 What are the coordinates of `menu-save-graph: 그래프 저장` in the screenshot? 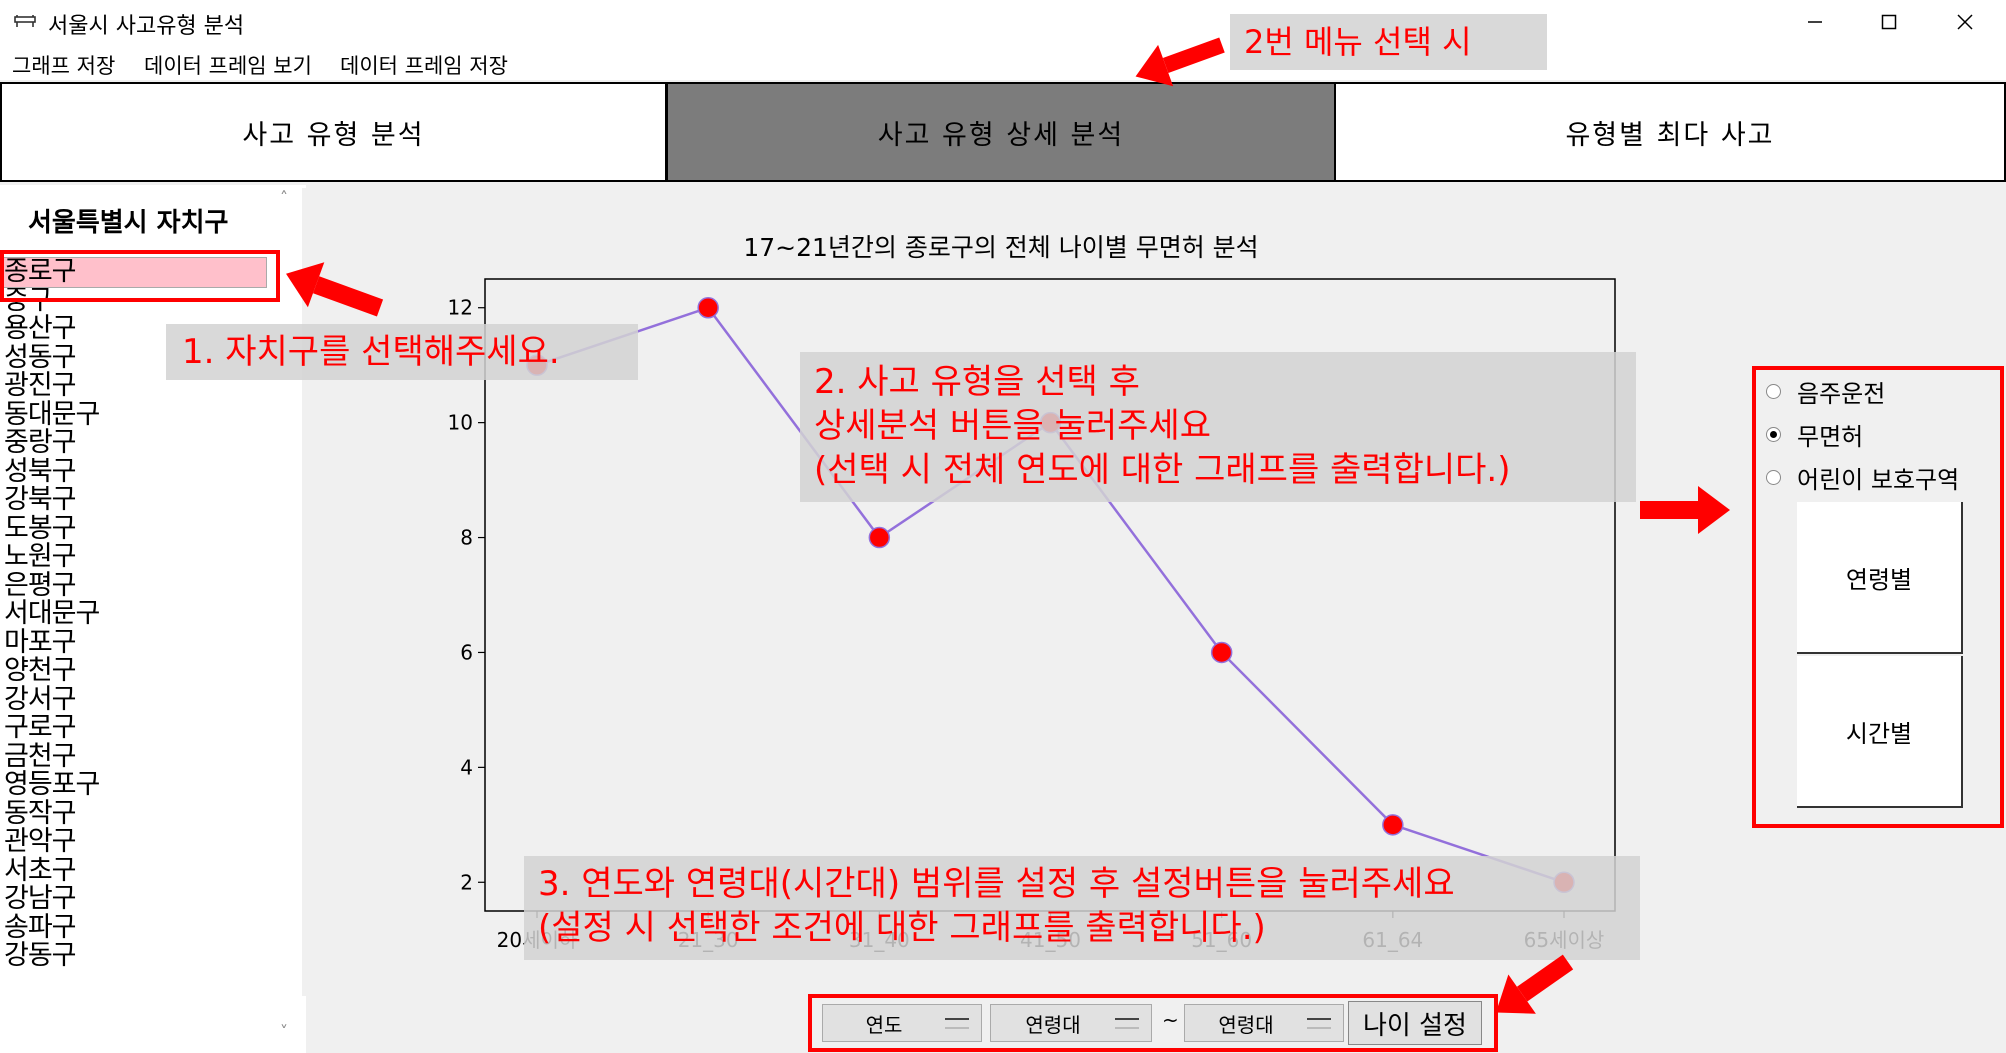 It's located at (63, 65).